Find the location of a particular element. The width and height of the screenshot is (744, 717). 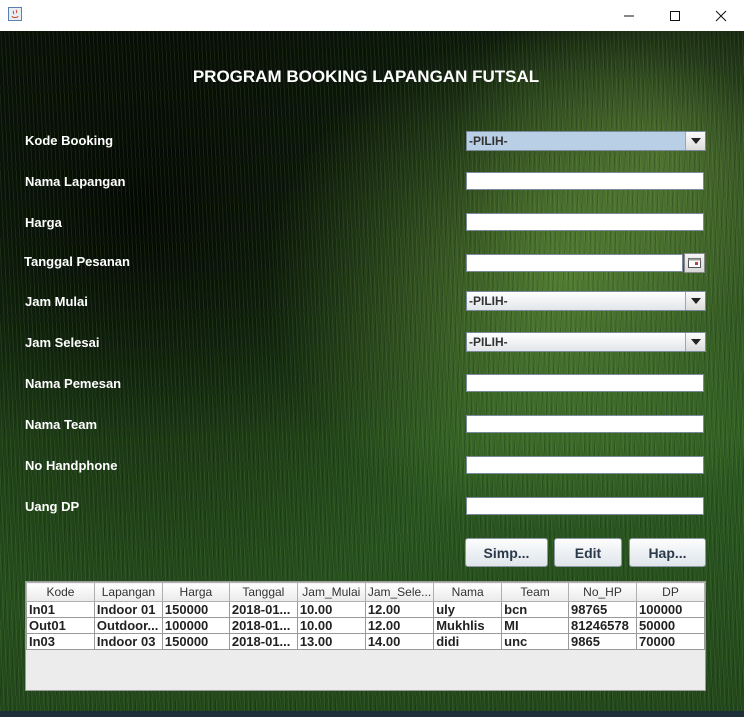

close-button is located at coordinates (721, 15).